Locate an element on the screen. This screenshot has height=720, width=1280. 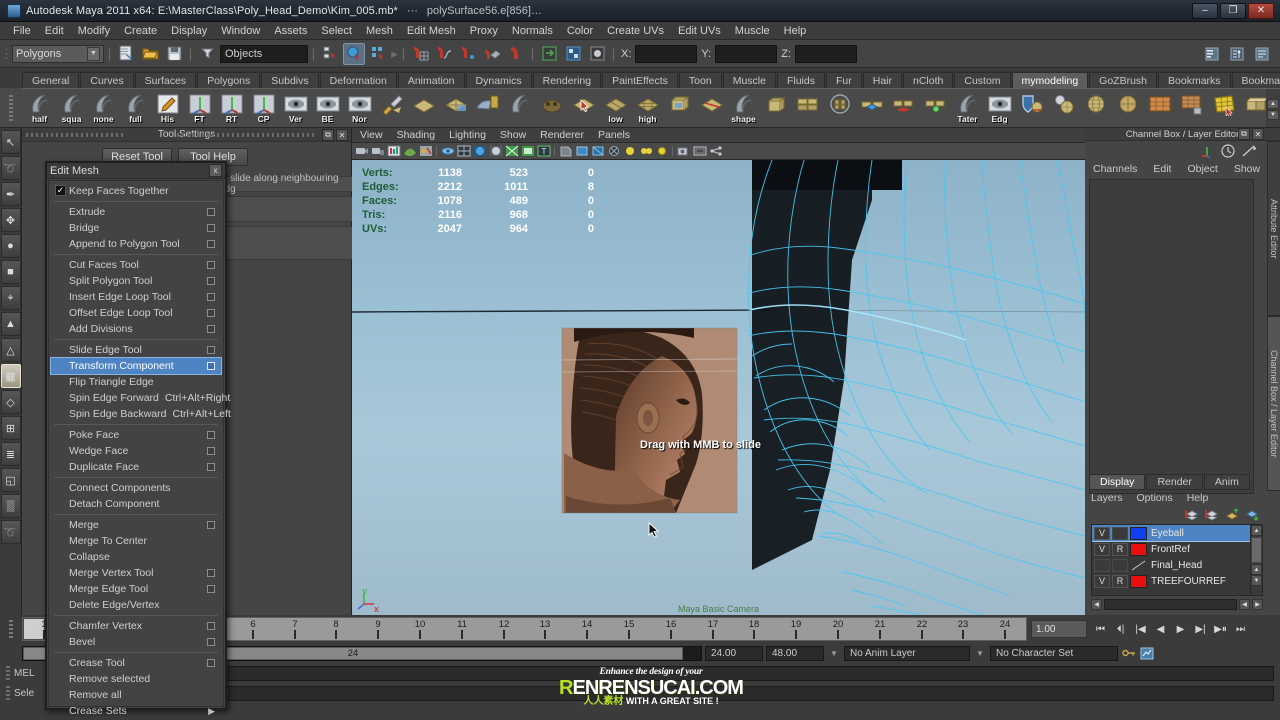
shelf-scroll-buttons: ▲ ▼ is located at coordinates (1273, 108).